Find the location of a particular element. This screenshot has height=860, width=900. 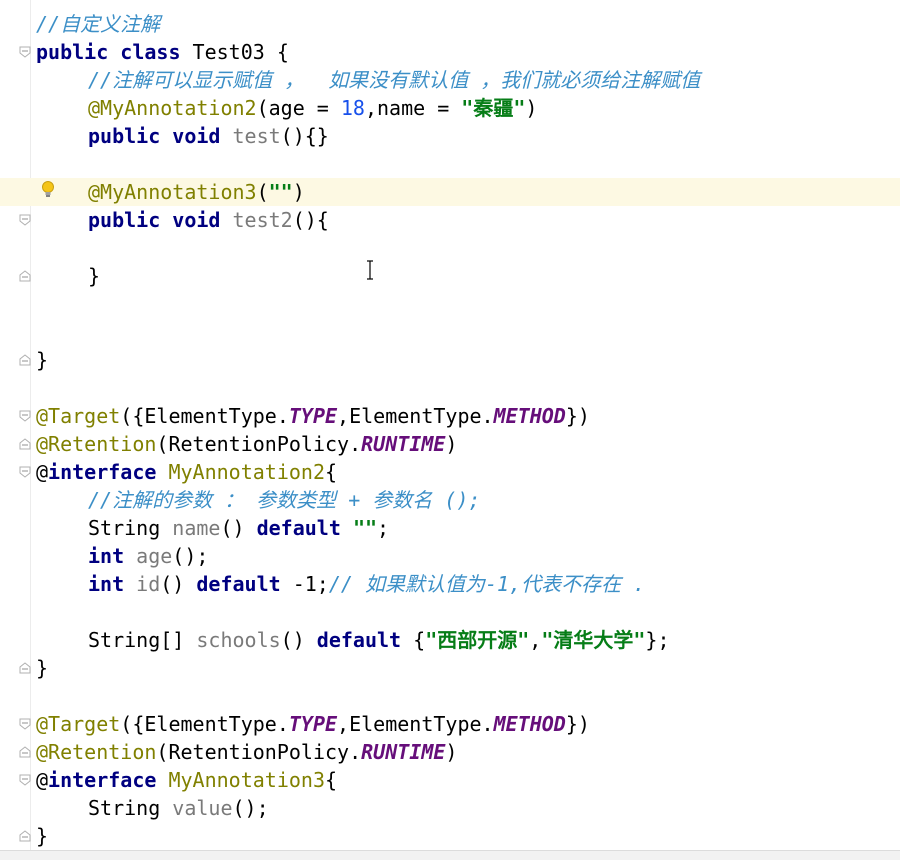

number-literal: 18 is located at coordinates (352, 108).